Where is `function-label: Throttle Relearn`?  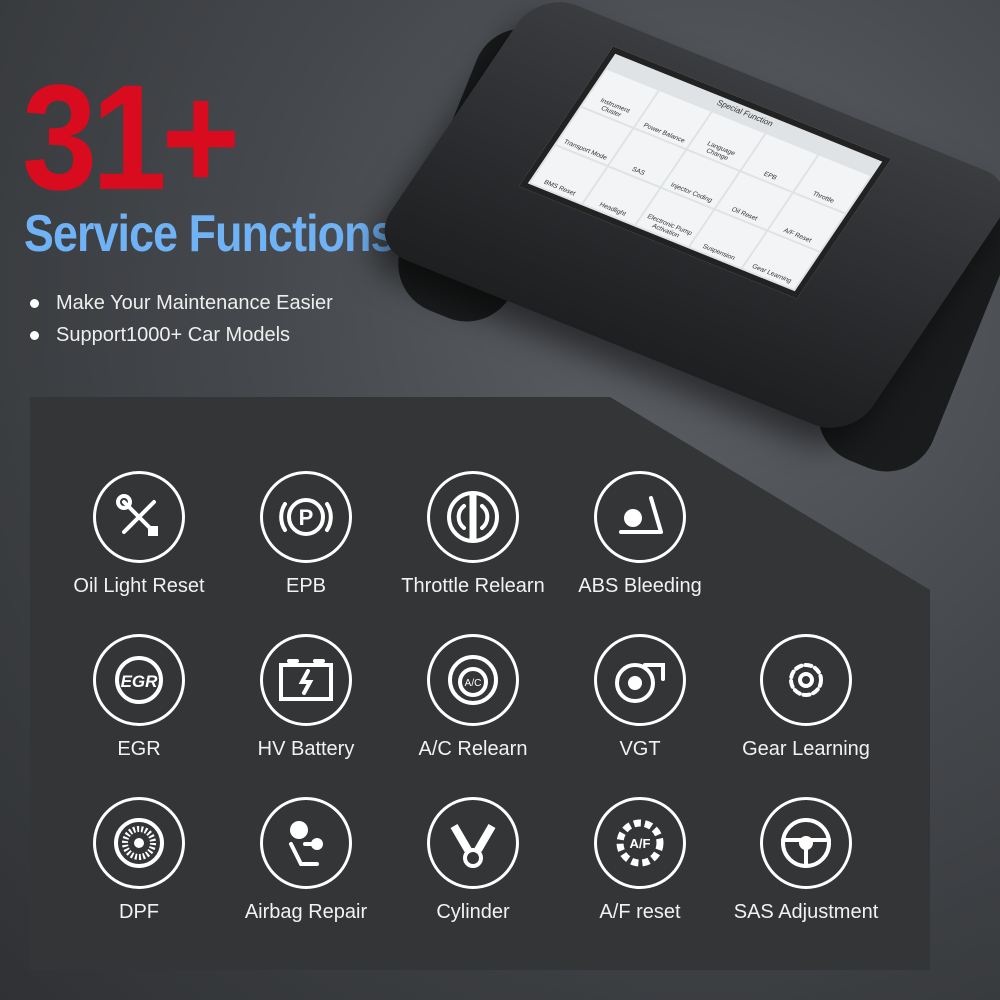
function-label: Throttle Relearn is located at coordinates (473, 586).